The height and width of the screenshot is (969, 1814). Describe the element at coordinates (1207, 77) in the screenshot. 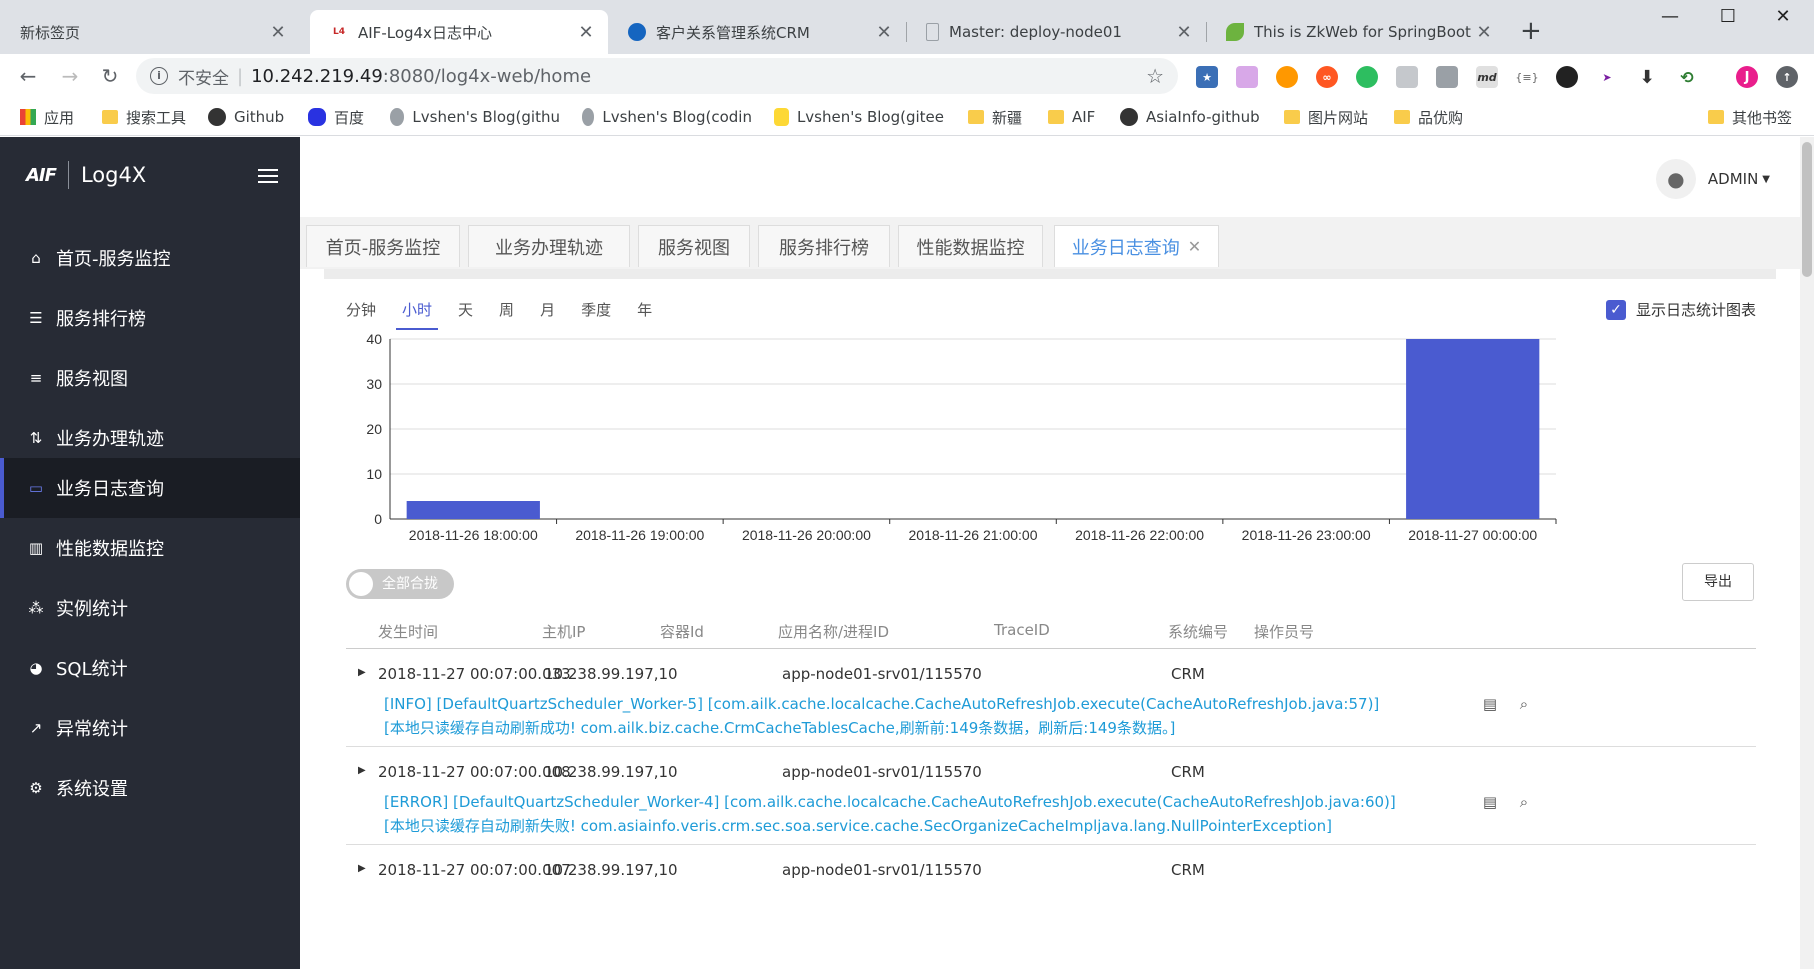

I see `bookmark-ext-icon: ★` at that location.